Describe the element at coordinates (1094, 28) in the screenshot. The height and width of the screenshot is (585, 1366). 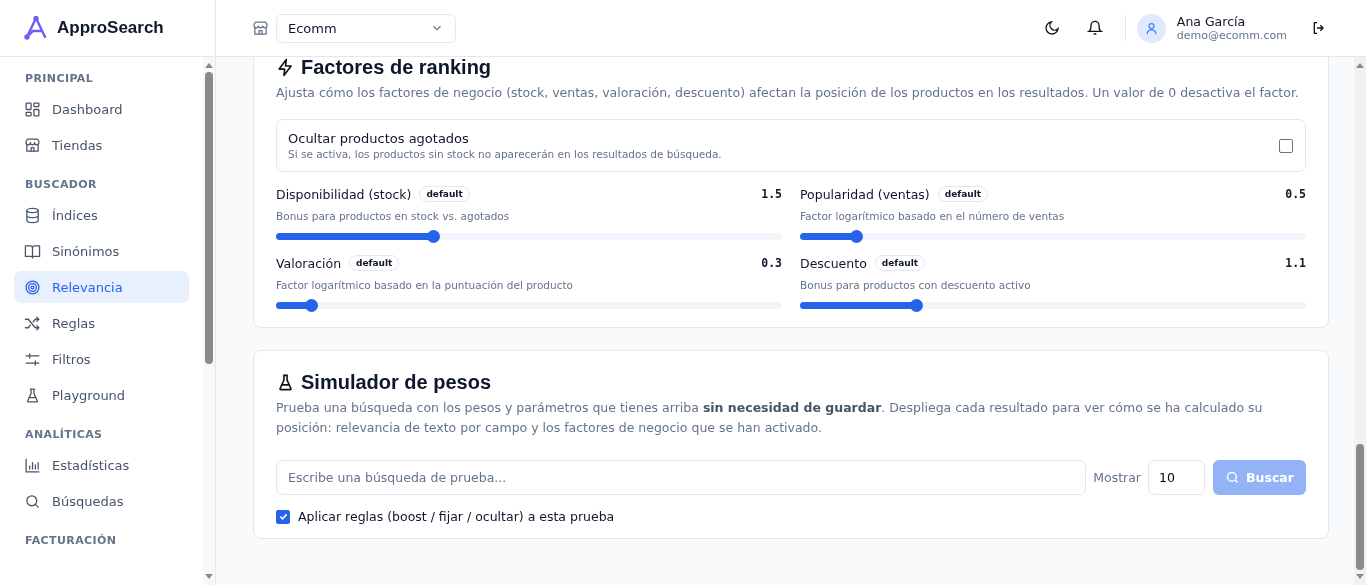
I see `bell-icon` at that location.